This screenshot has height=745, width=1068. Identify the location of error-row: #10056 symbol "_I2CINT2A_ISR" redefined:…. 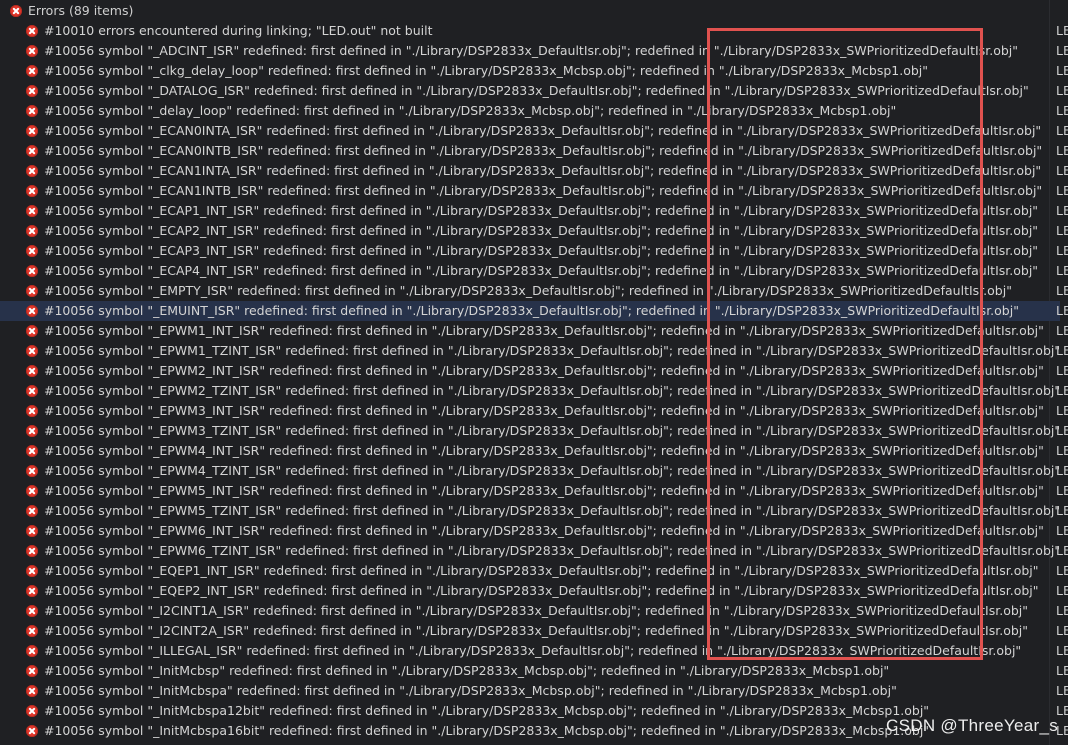
(534, 631).